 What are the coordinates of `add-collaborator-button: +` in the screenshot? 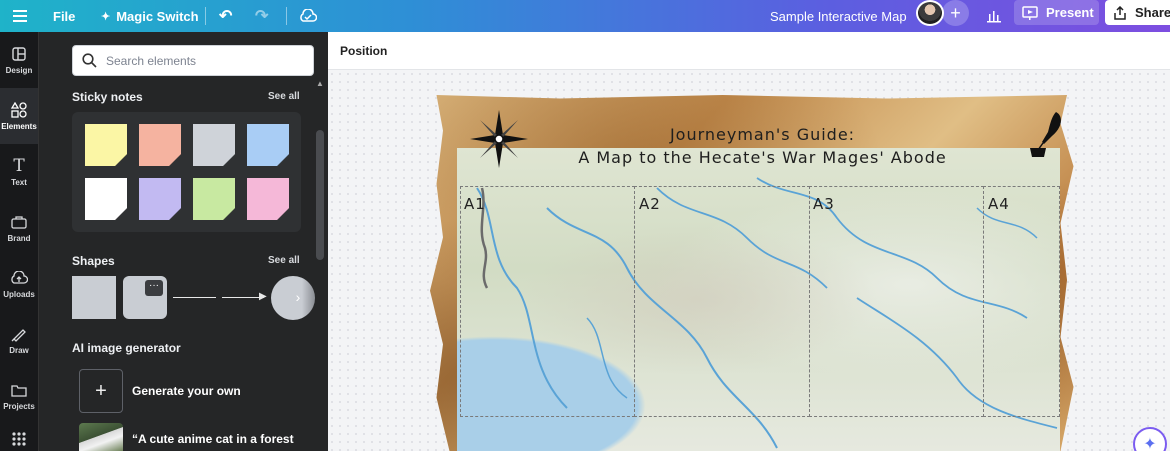 It's located at (955, 13).